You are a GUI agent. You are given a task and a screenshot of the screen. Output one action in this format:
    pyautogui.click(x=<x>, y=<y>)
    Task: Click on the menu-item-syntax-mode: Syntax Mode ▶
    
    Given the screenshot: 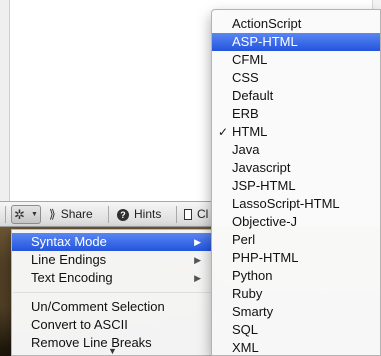 What is the action you would take?
    pyautogui.click(x=111, y=242)
    